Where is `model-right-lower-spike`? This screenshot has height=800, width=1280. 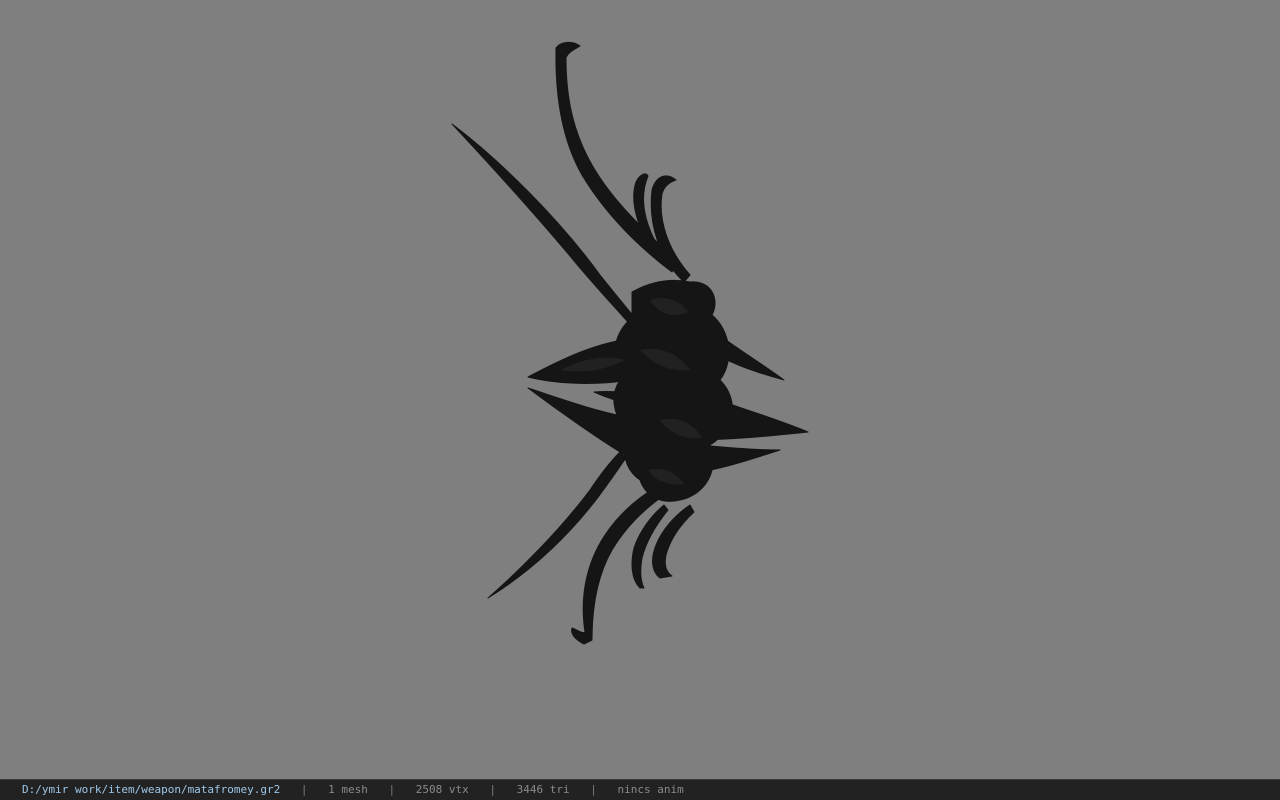
model-right-lower-spike is located at coordinates (740, 458).